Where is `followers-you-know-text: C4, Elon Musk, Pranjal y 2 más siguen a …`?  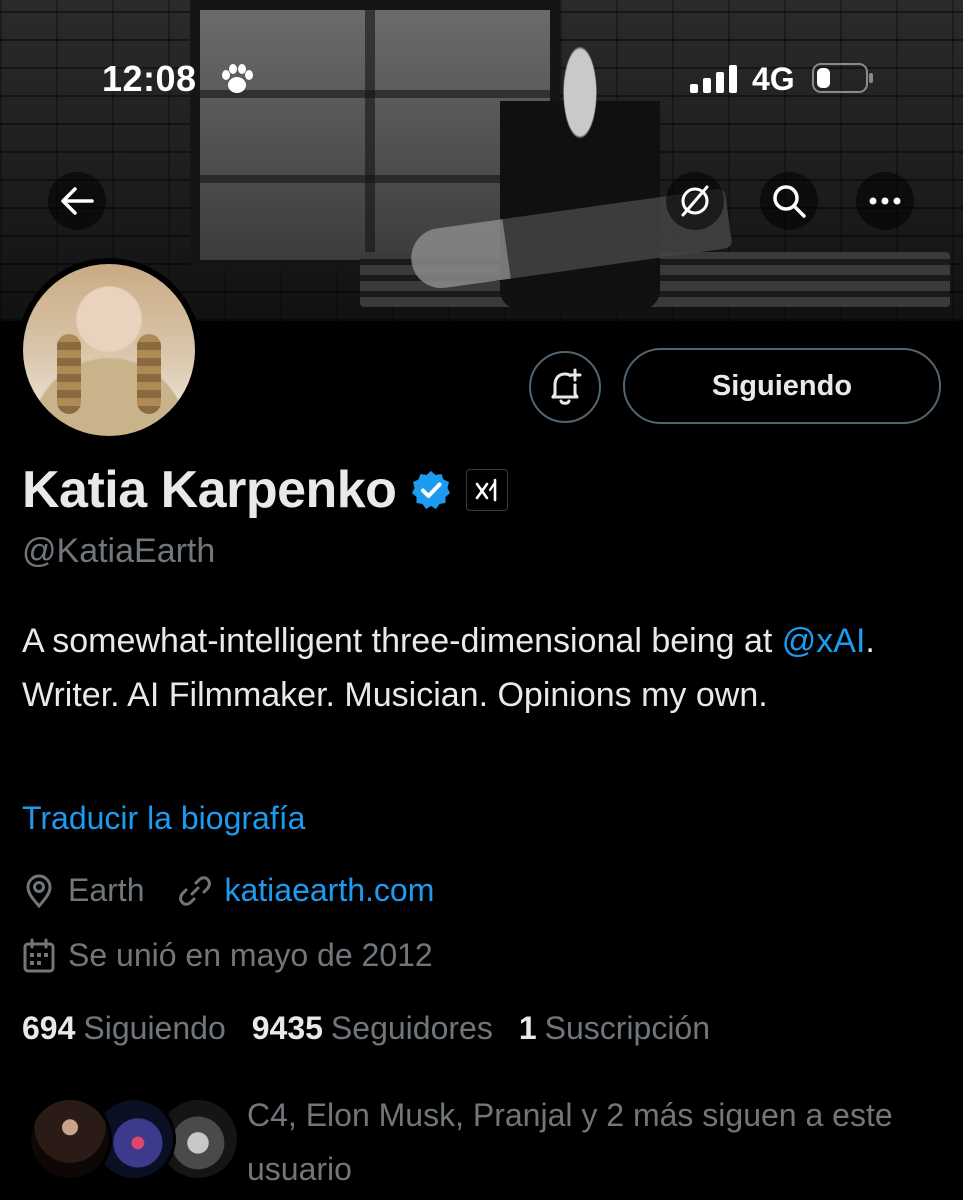 followers-you-know-text: C4, Elon Musk, Pranjal y 2 más siguen a … is located at coordinates (587, 1142).